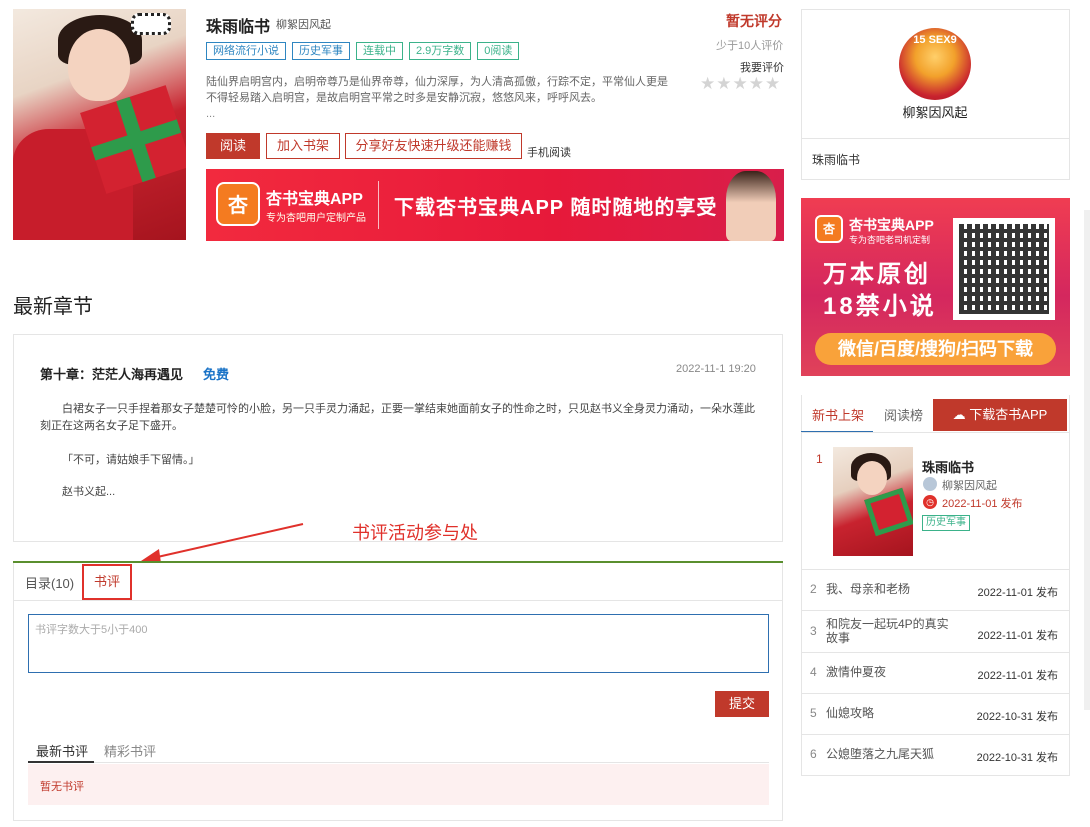  Describe the element at coordinates (880, 306) in the screenshot. I see `side-banner-line2: 18禁小说` at that location.